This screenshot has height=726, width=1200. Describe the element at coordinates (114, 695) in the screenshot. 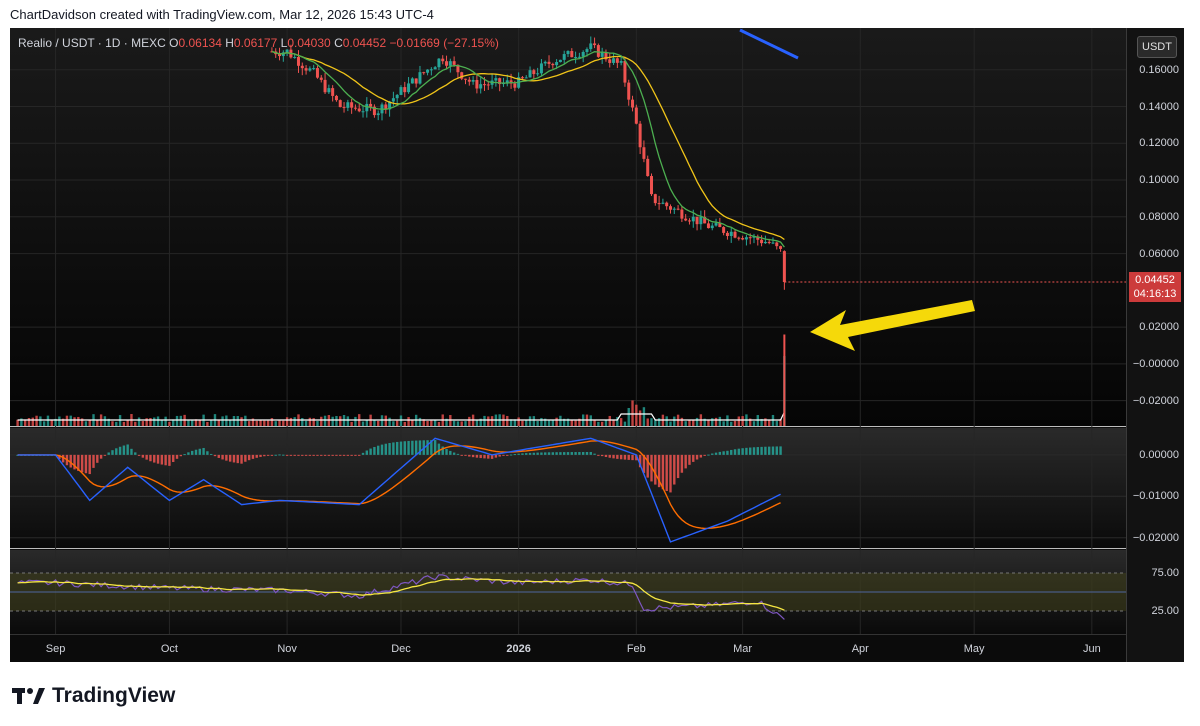

I see `brand-name: TradingView` at that location.